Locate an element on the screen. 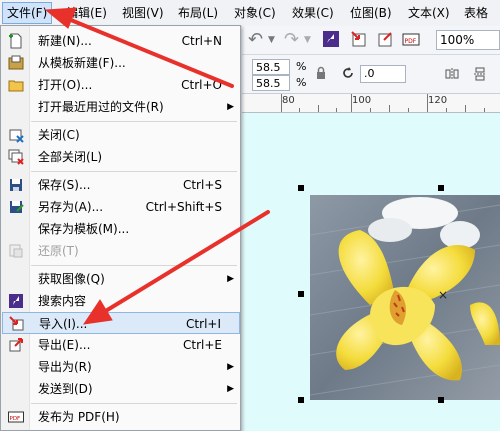 This screenshot has height=431, width=500. menu-item-acquire-image: 获取图像(Q) ▶ is located at coordinates (121, 279).